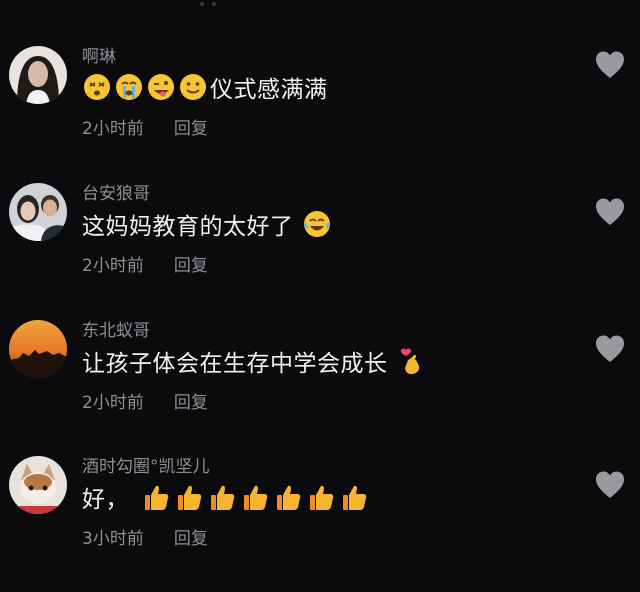 This screenshot has height=592, width=640. What do you see at coordinates (411, 361) in the screenshot?
I see `finger-heart-emoji` at bounding box center [411, 361].